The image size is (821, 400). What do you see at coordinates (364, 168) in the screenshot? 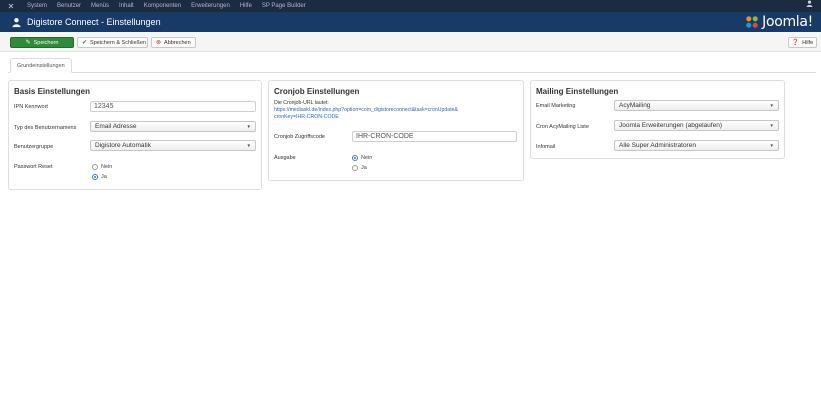
I see `output-option-ja: Ja` at bounding box center [364, 168].